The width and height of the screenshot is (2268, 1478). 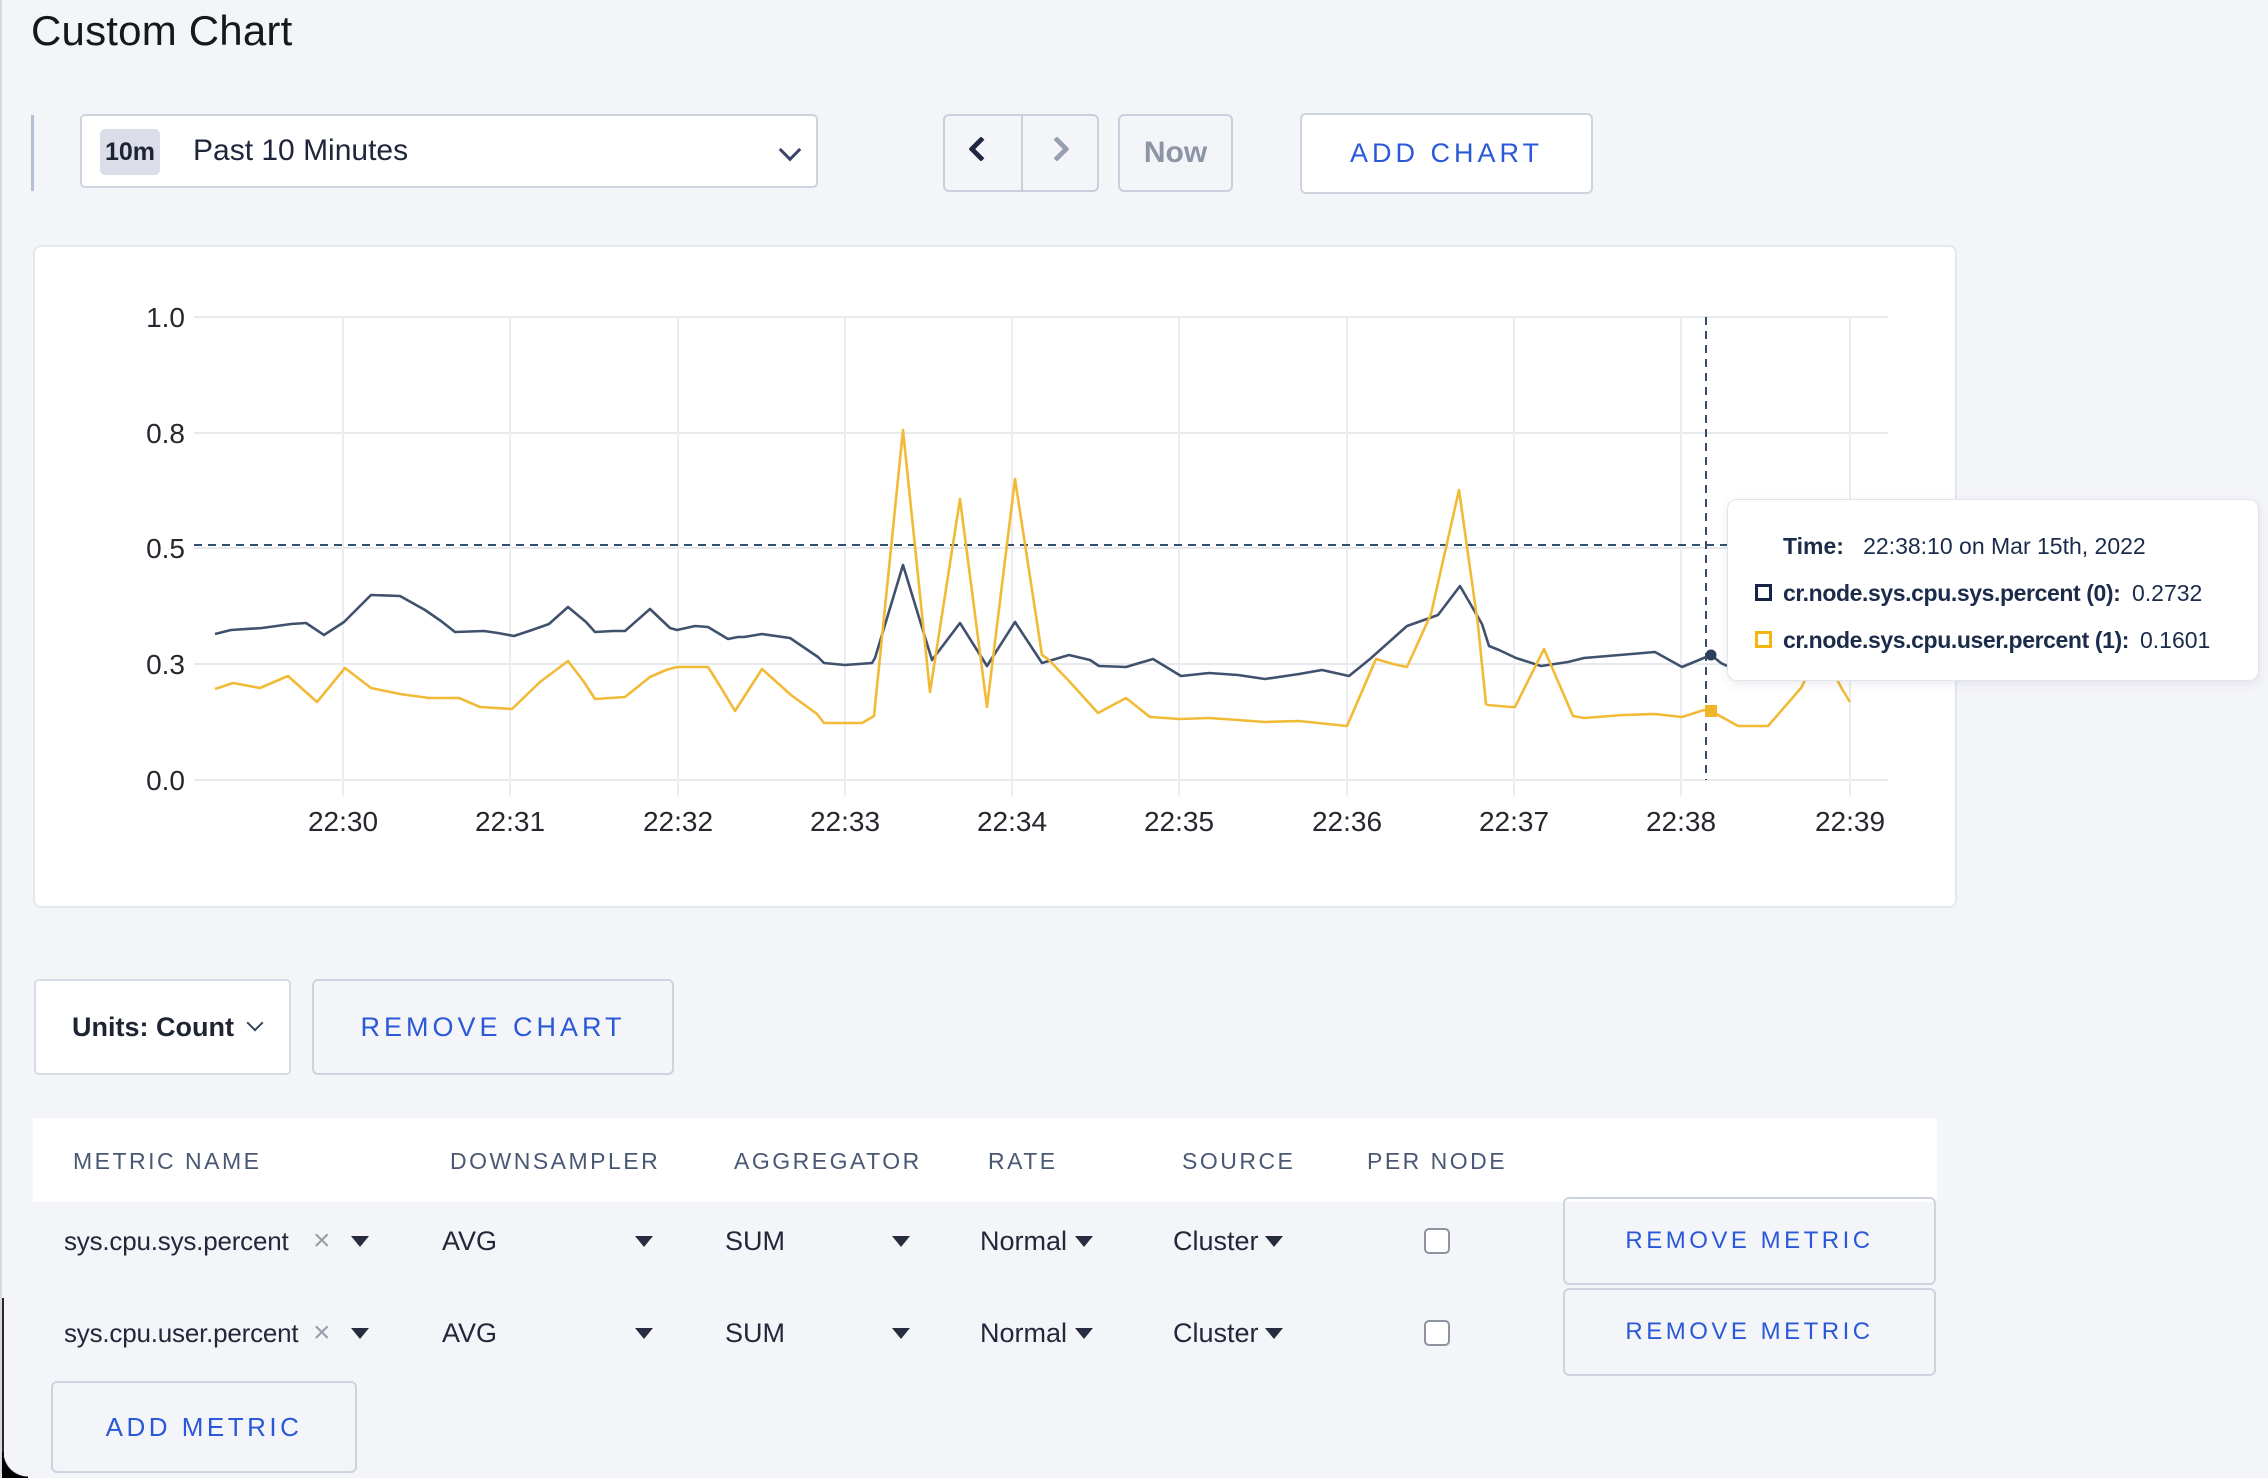 What do you see at coordinates (1347, 821) in the screenshot?
I see `svg-text: 22:36` at bounding box center [1347, 821].